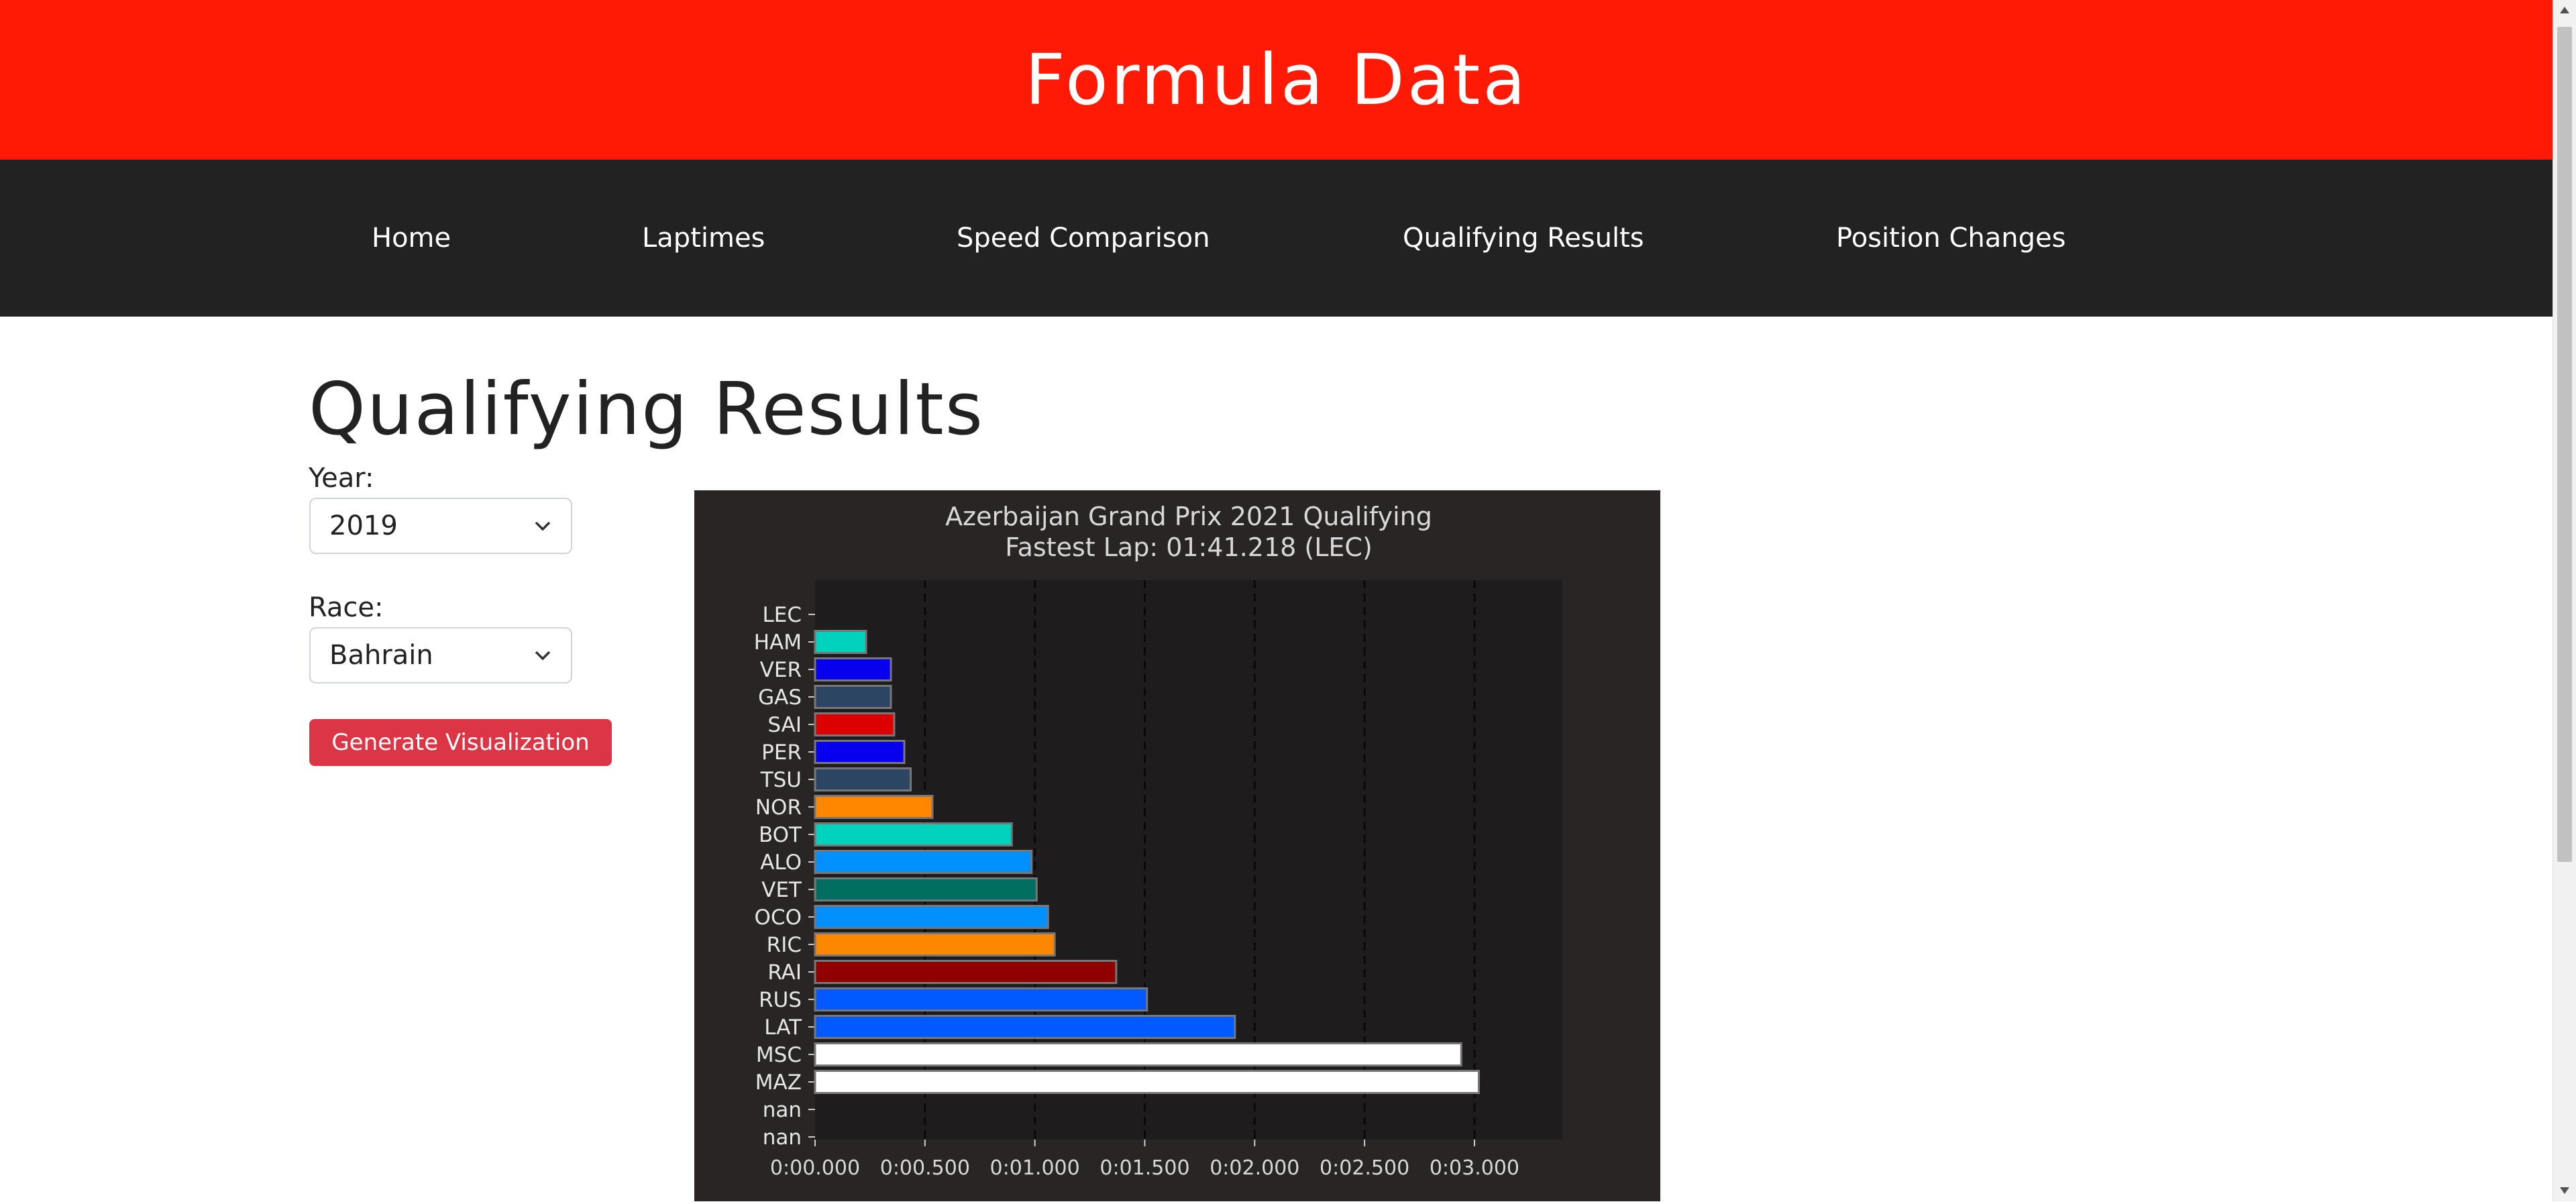 The image size is (2576, 1204). Describe the element at coordinates (778, 808) in the screenshot. I see `y-tick-label: NOR` at that location.